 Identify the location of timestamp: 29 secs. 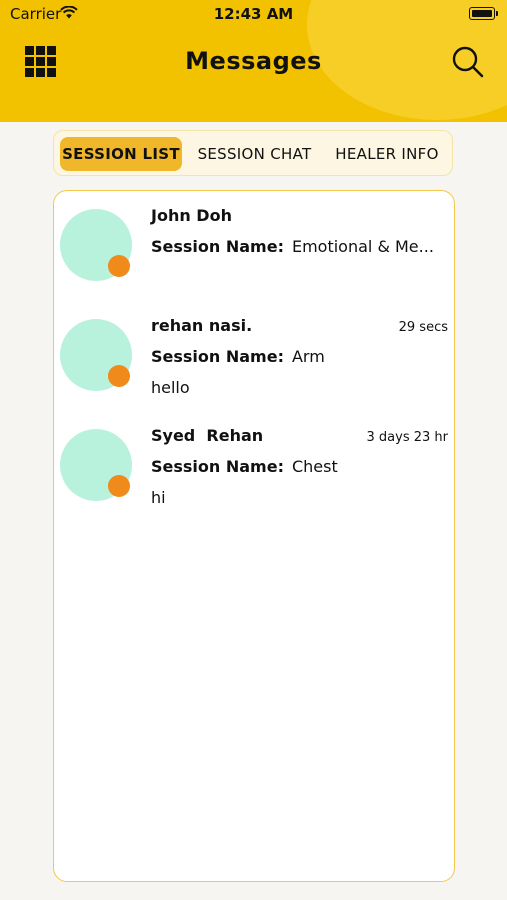
(423, 327).